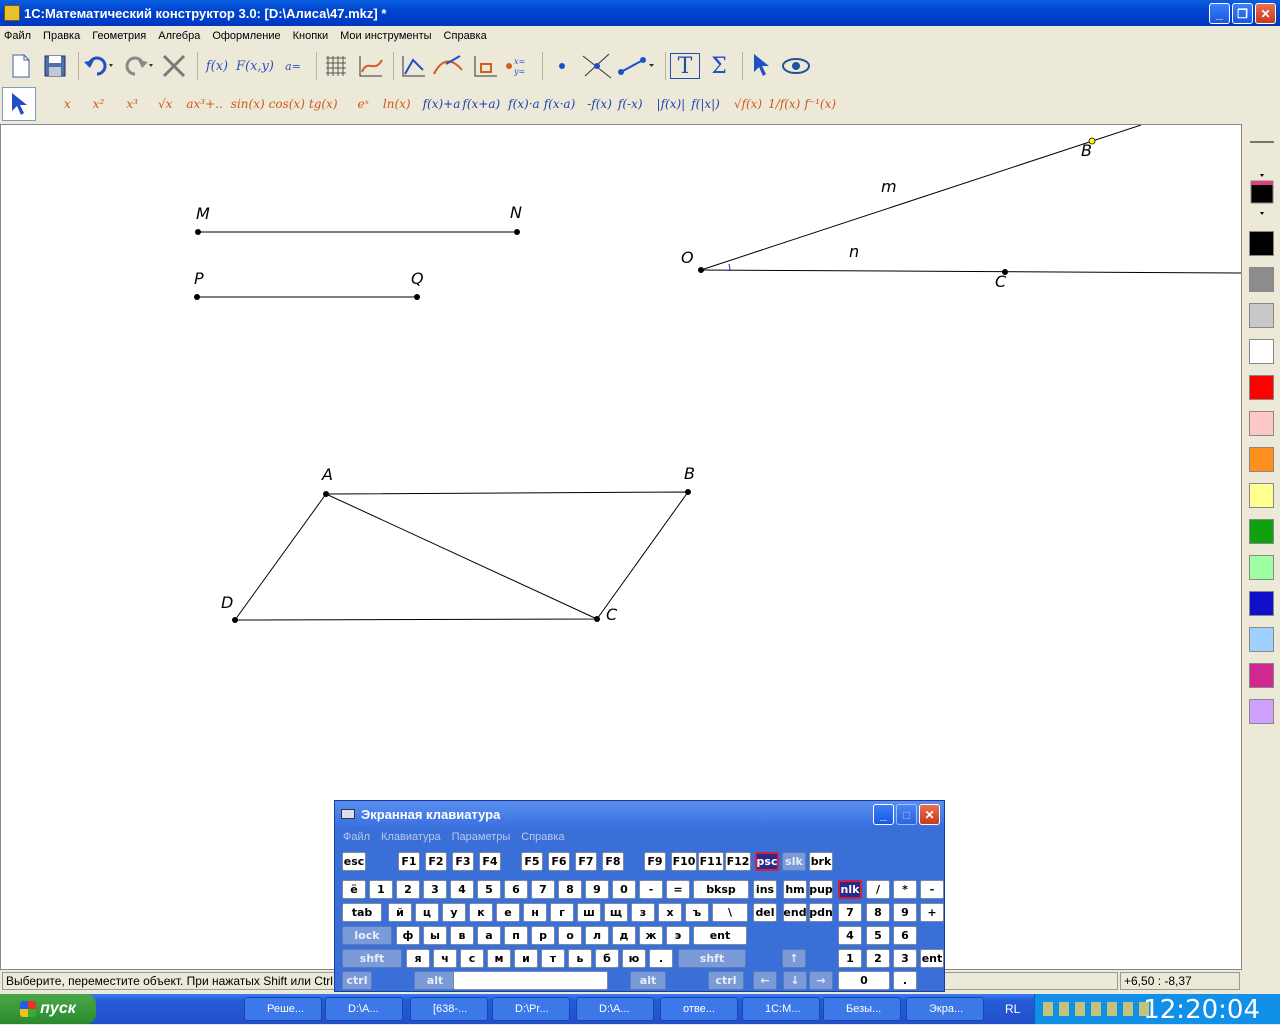  What do you see at coordinates (526, 958) in the screenshot?
I see `osk-key: и` at bounding box center [526, 958].